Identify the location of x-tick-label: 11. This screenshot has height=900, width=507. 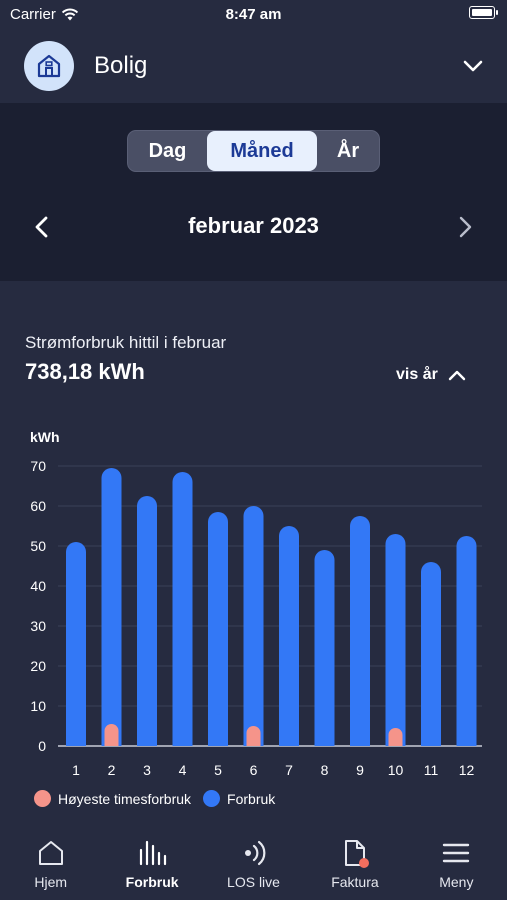
(431, 770).